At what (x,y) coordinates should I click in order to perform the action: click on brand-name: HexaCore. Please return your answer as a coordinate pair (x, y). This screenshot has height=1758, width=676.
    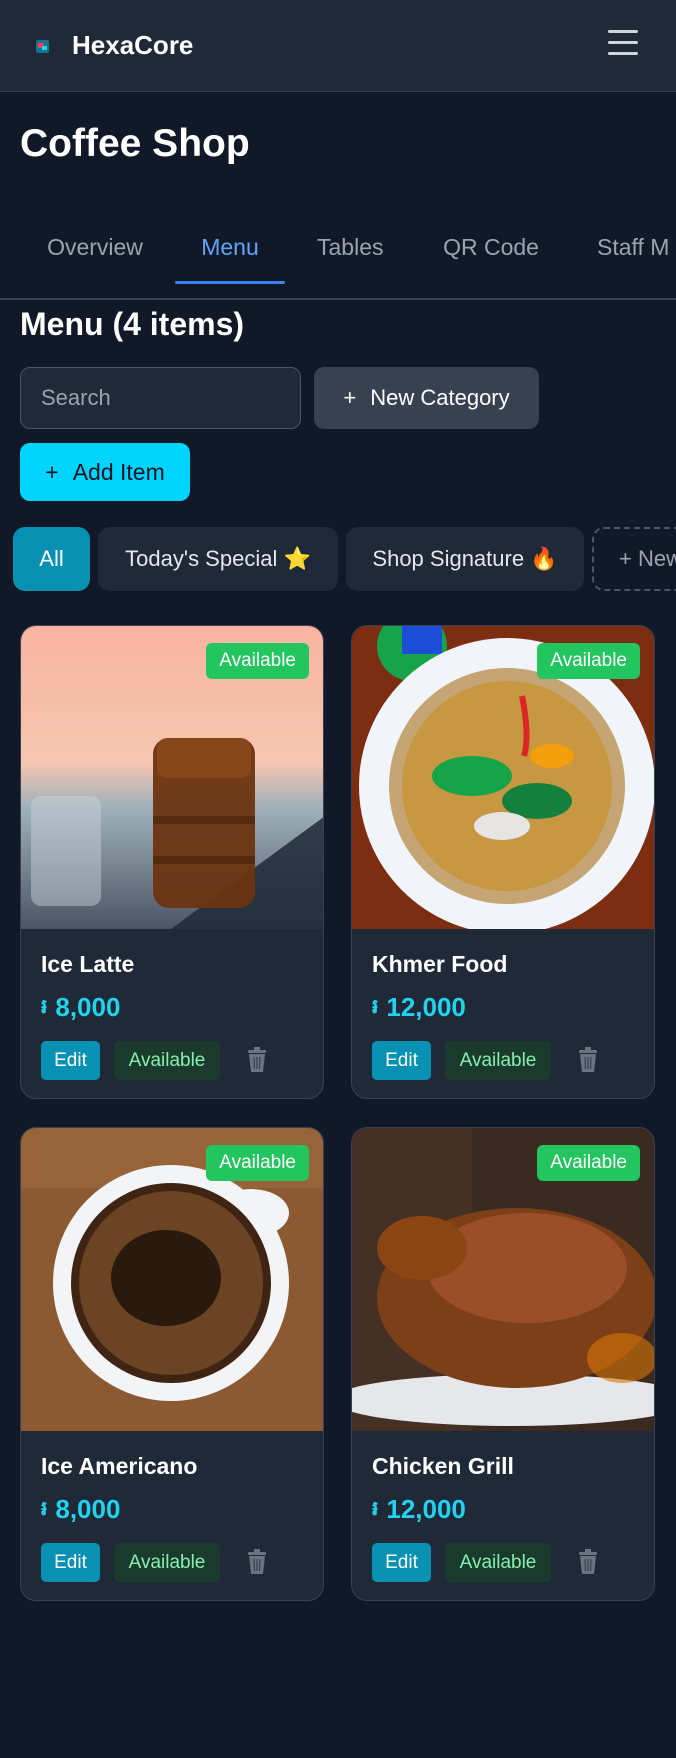
    Looking at the image, I should click on (132, 45).